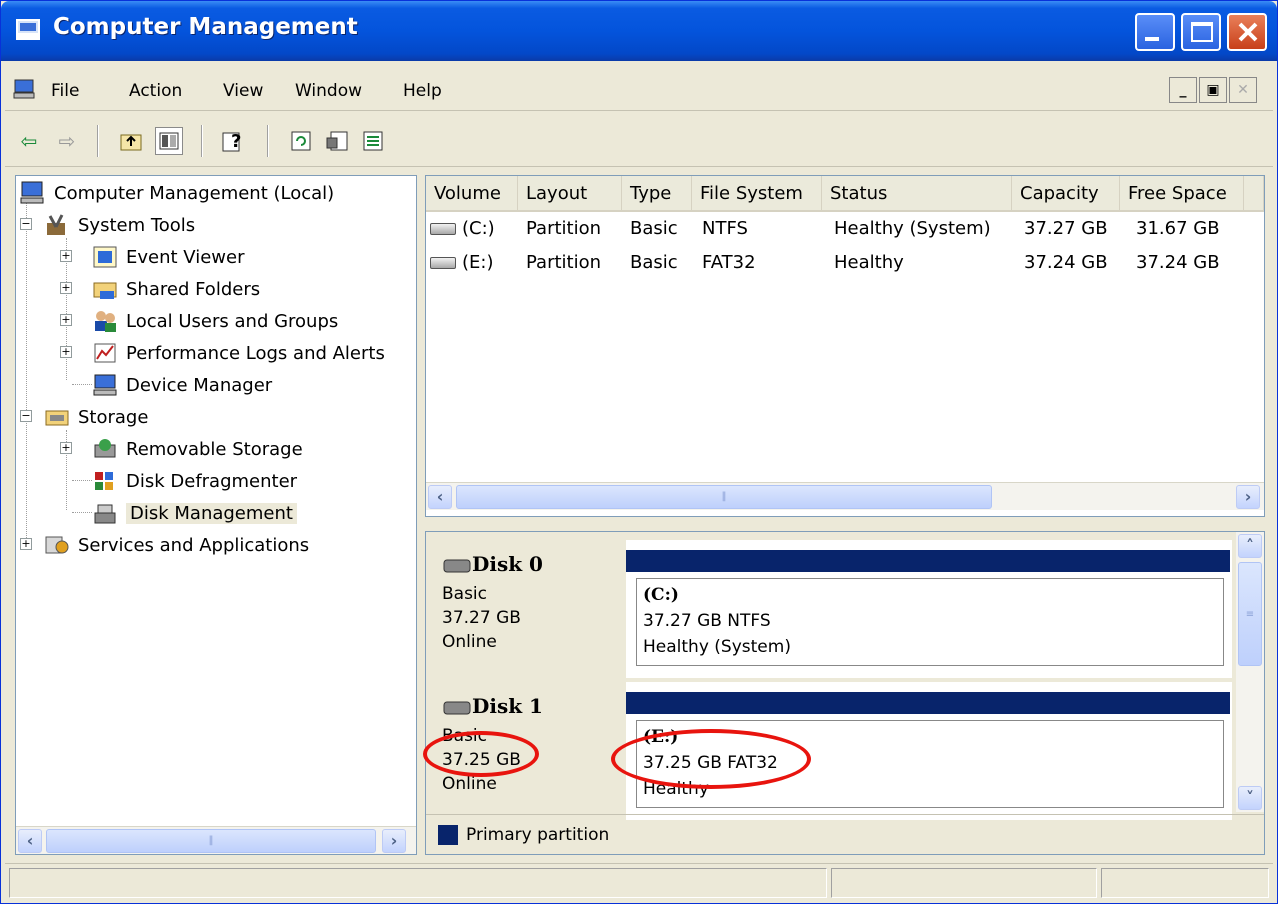 The width and height of the screenshot is (1278, 904). Describe the element at coordinates (507, 564) in the screenshot. I see `disk-name: Disk 0` at that location.